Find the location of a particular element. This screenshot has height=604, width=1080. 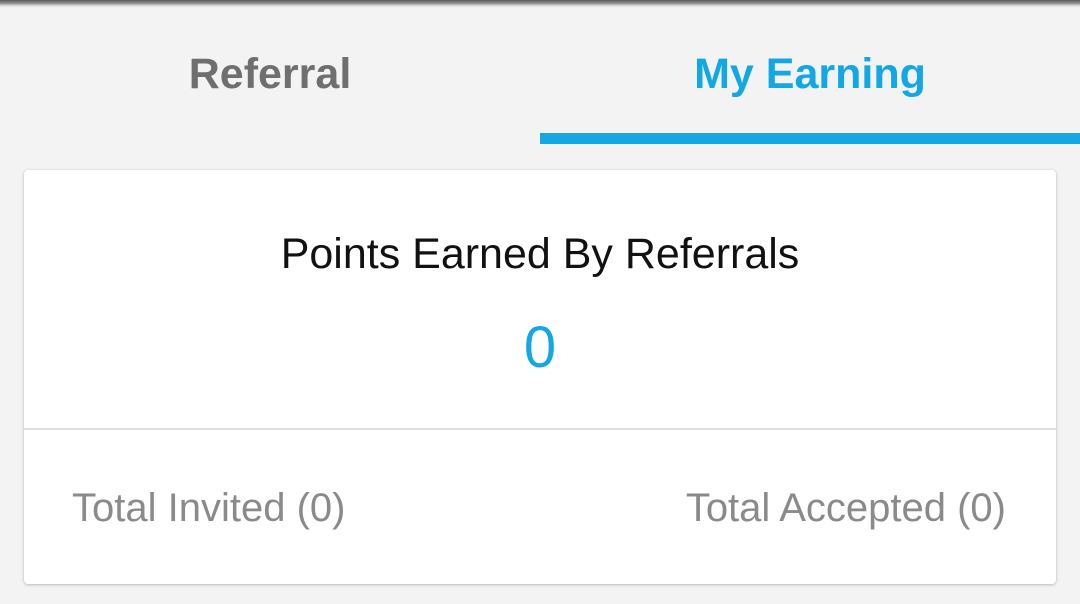

tab-referral: Referral is located at coordinates (270, 76).